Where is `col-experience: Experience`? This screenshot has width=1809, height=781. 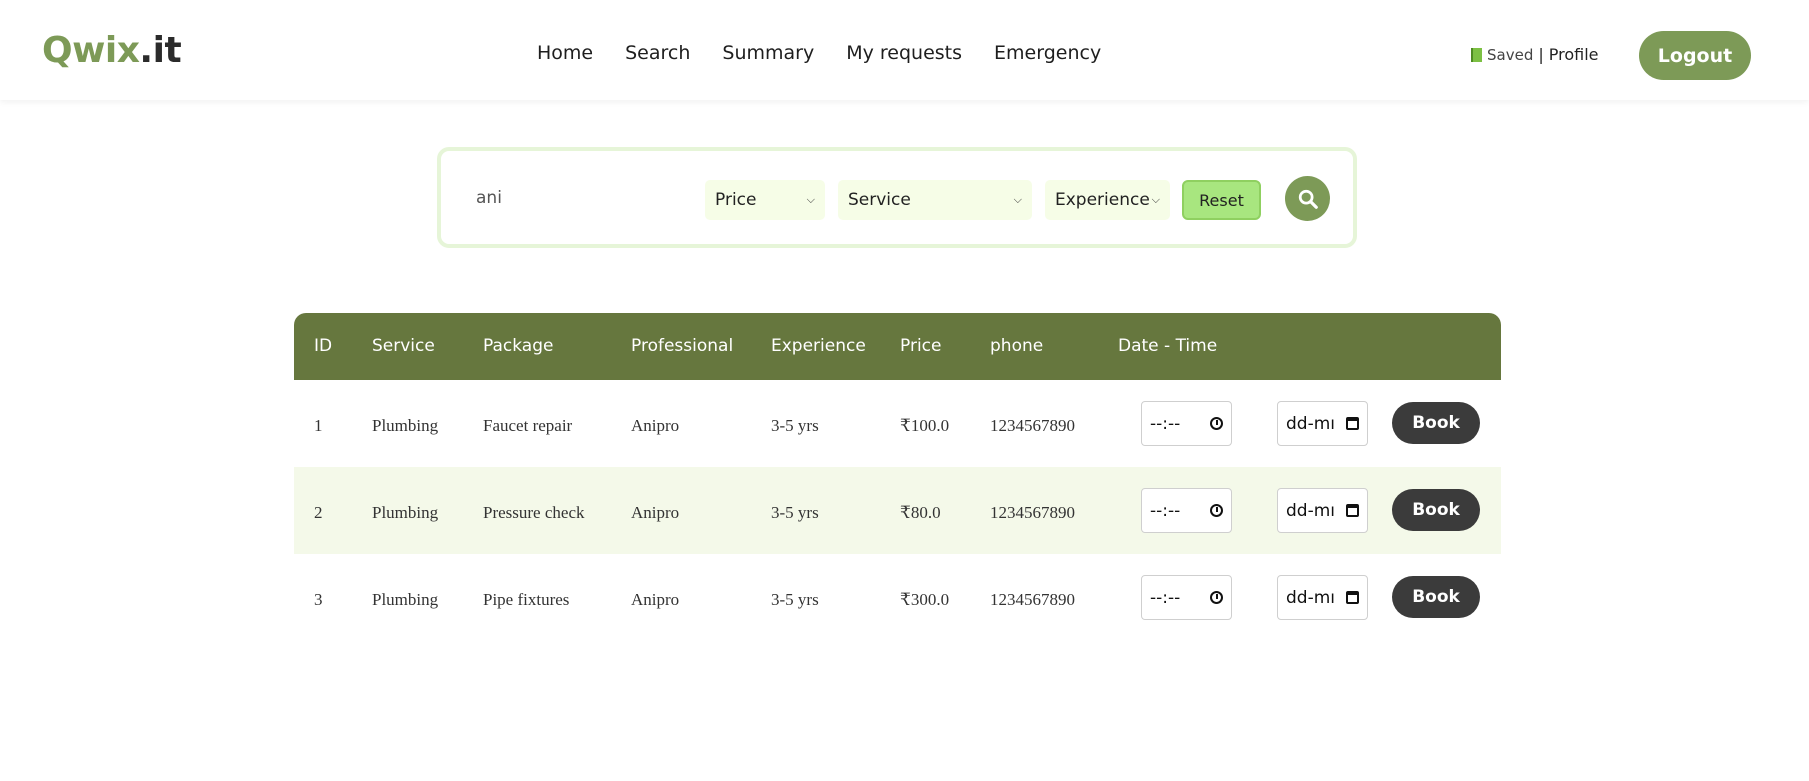 col-experience: Experience is located at coordinates (818, 346).